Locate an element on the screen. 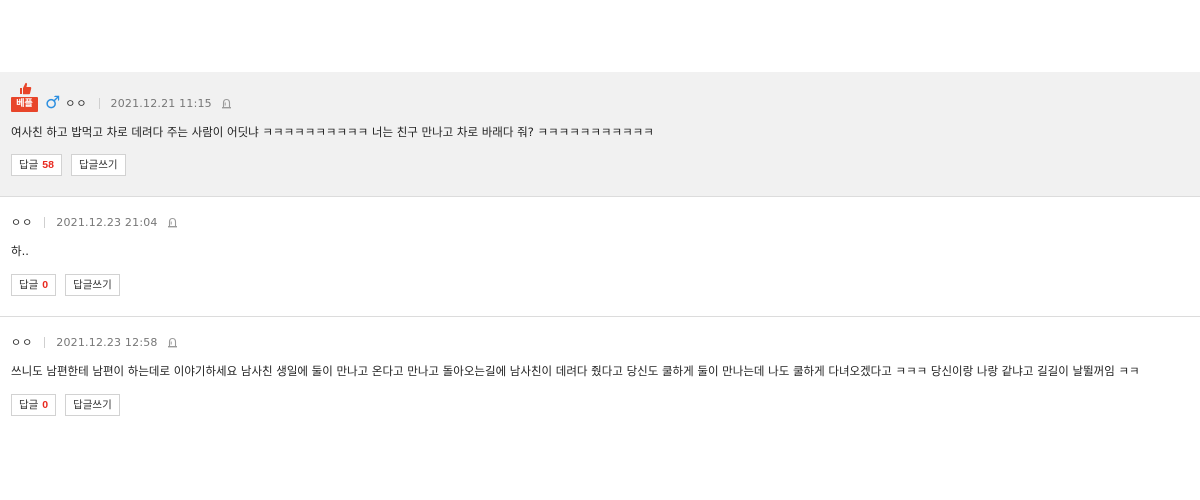 The width and height of the screenshot is (1200, 500). comment-actions: 답글 58 답글쓰기 is located at coordinates (73, 165).